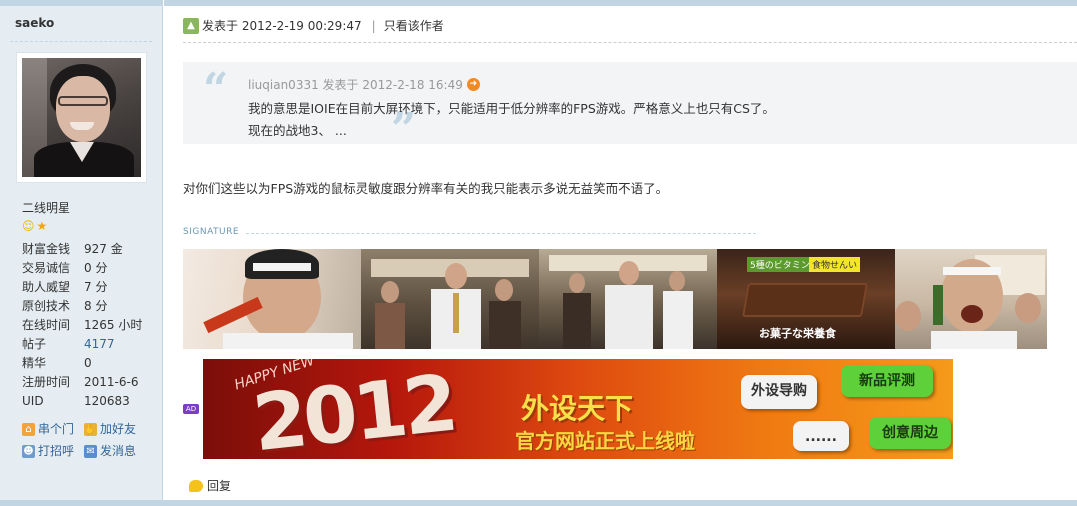  I want to click on rank-icons: ☺ ★, so click(34, 226).